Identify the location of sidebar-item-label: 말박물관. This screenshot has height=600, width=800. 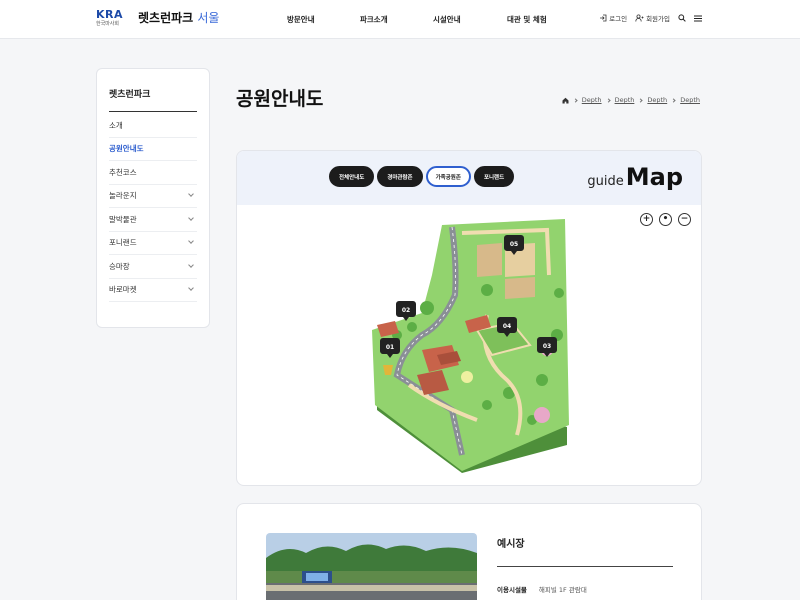
(123, 219).